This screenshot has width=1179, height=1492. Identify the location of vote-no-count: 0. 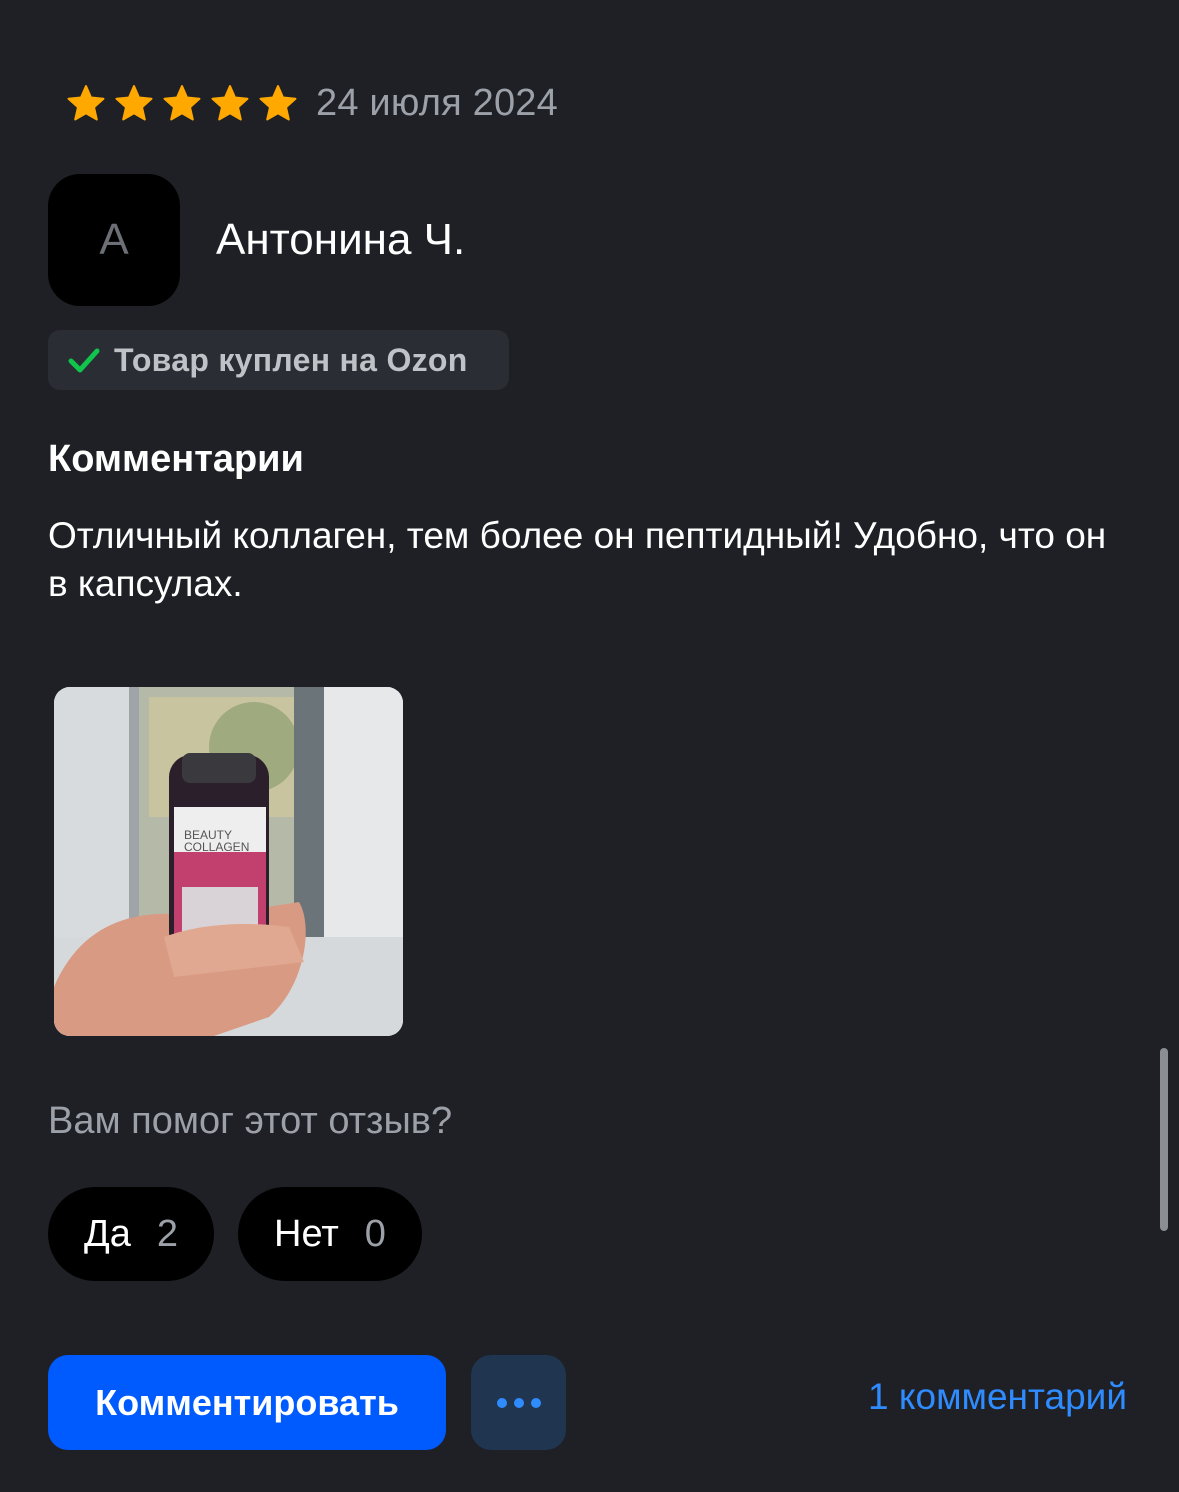
(375, 1233).